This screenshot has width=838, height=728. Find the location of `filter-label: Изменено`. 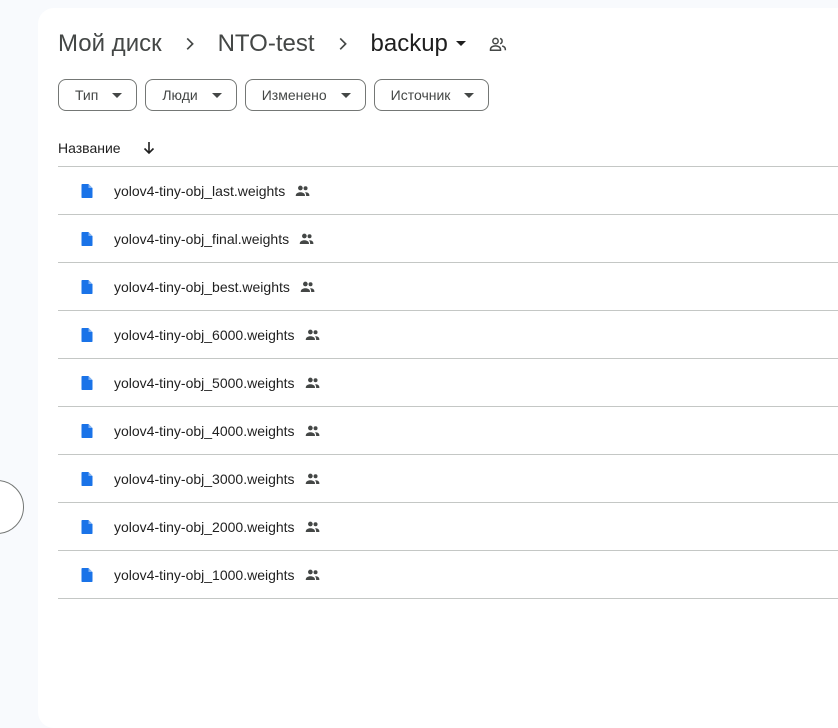

filter-label: Изменено is located at coordinates (294, 95).